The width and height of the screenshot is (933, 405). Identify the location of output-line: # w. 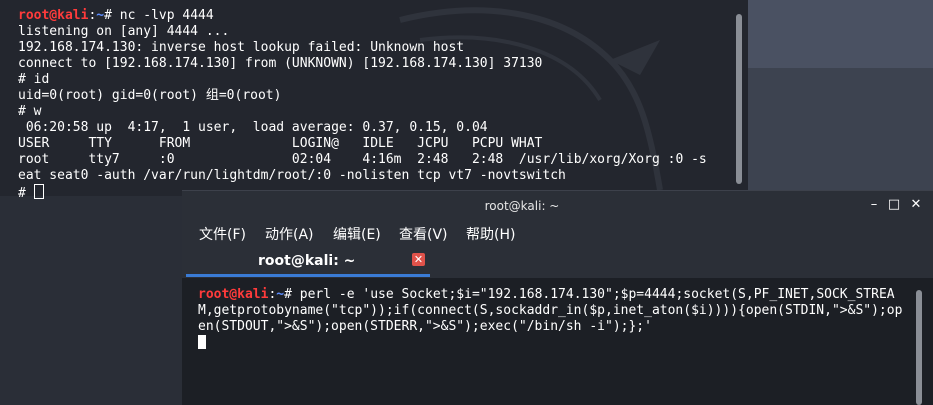
(30, 111).